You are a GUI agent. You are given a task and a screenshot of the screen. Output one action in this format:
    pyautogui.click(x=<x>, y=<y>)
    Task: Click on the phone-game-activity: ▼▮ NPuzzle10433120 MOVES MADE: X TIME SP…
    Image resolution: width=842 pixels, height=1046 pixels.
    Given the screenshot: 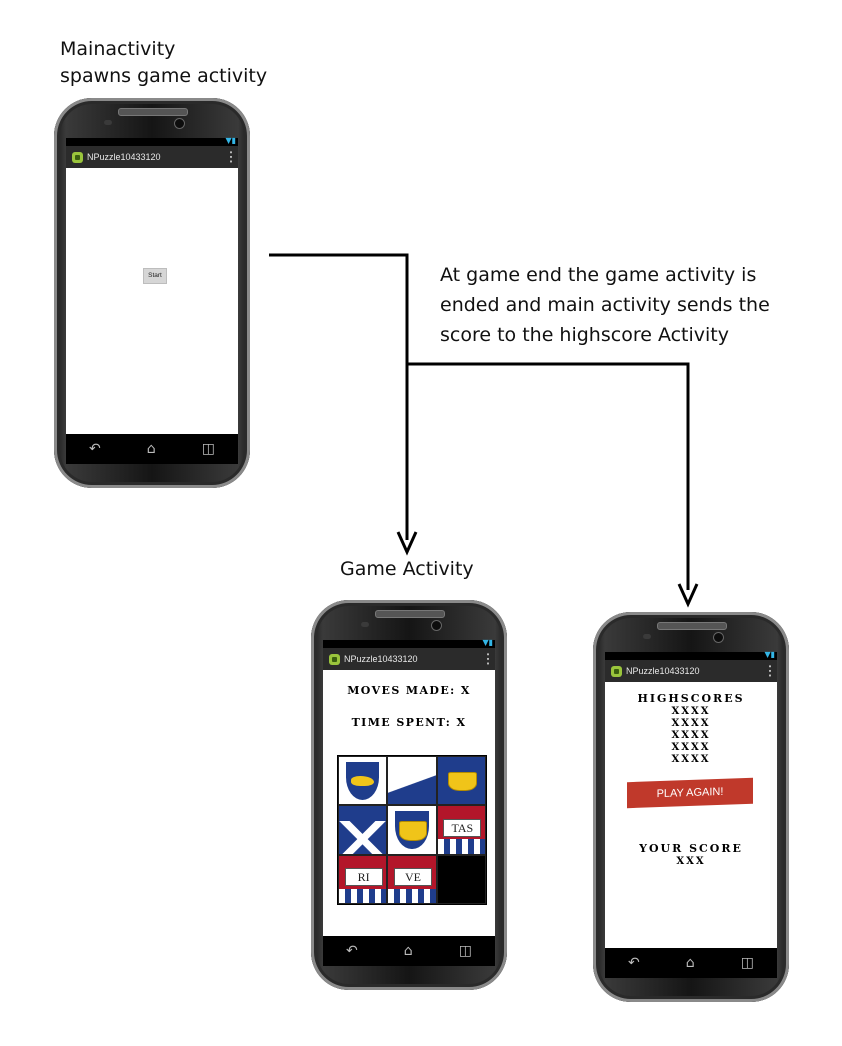 What is the action you would take?
    pyautogui.click(x=409, y=795)
    